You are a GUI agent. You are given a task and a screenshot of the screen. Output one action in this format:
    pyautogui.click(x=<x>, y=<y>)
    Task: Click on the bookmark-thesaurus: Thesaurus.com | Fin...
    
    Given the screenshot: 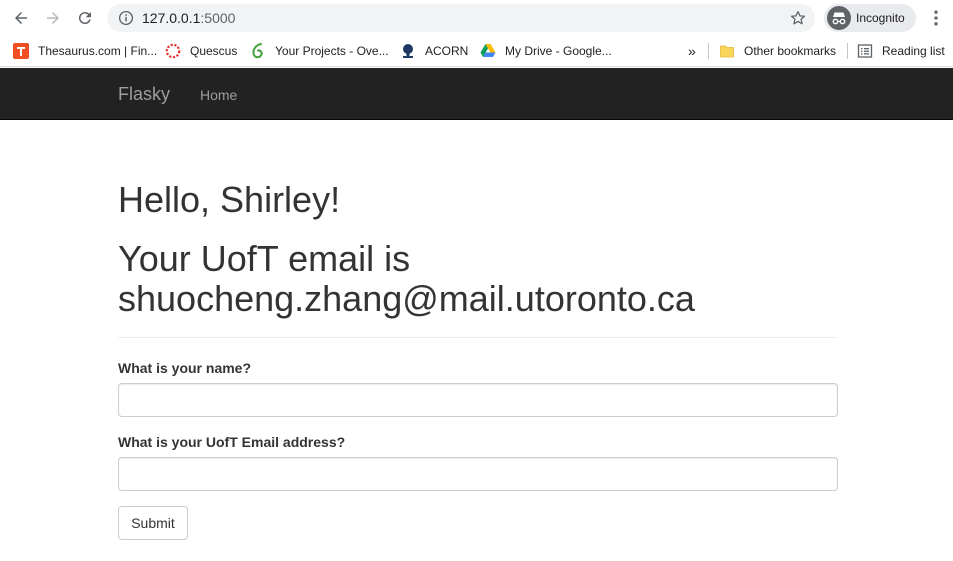 What is the action you would take?
    pyautogui.click(x=85, y=51)
    